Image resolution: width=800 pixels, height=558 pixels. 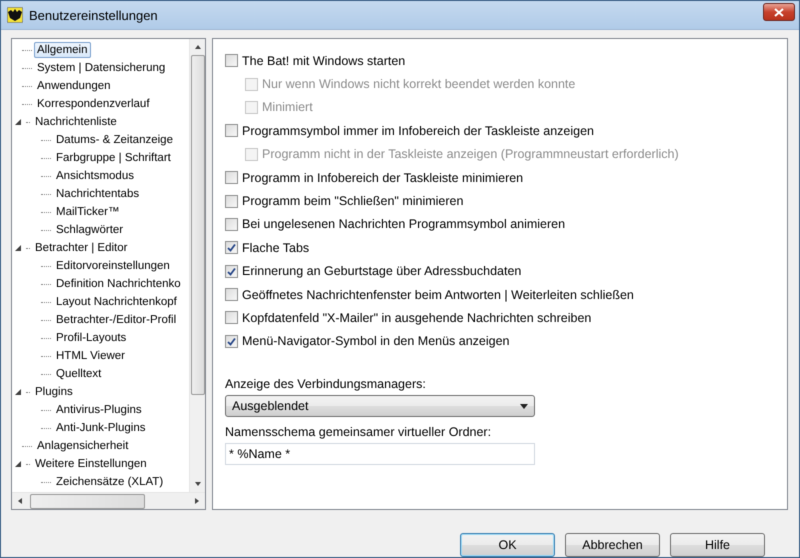 I want to click on dropdown-arrow-icon, so click(x=524, y=406).